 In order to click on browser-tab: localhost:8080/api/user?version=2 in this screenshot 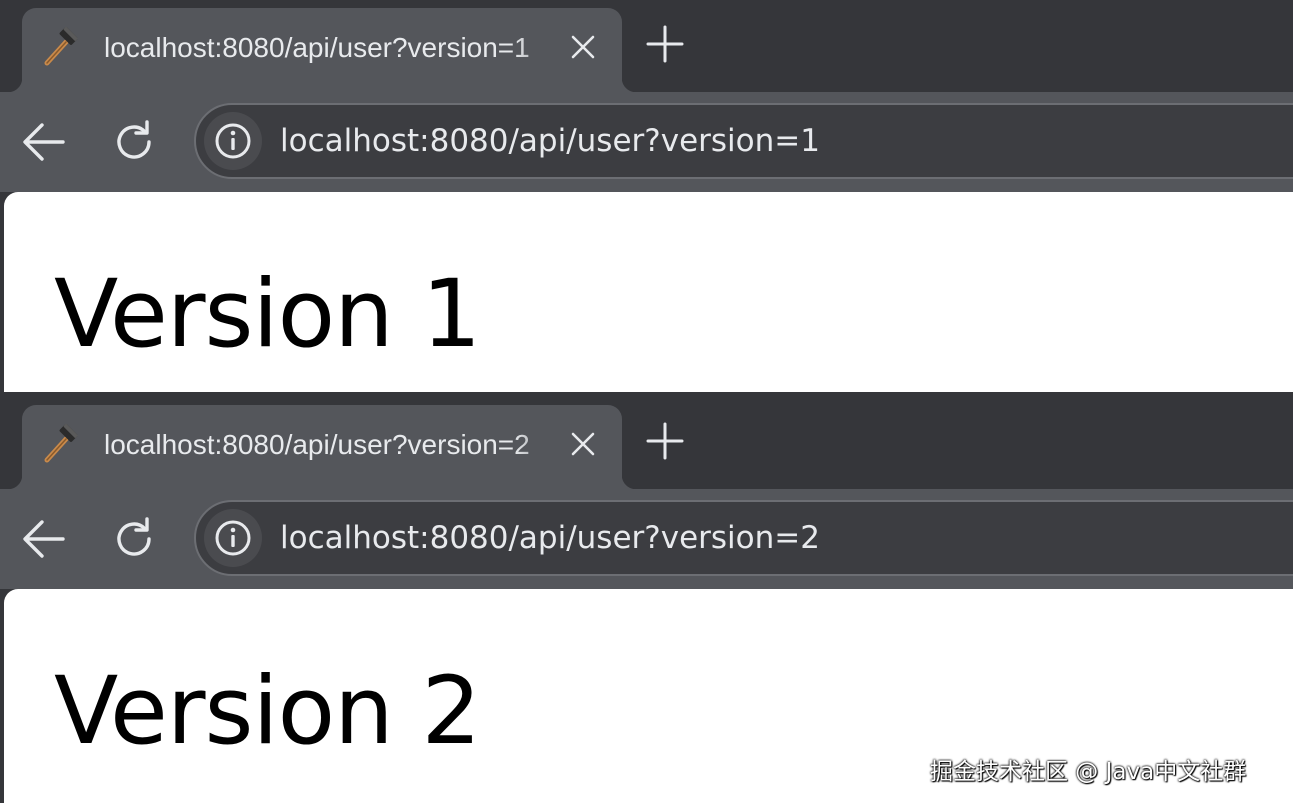, I will do `click(322, 447)`.